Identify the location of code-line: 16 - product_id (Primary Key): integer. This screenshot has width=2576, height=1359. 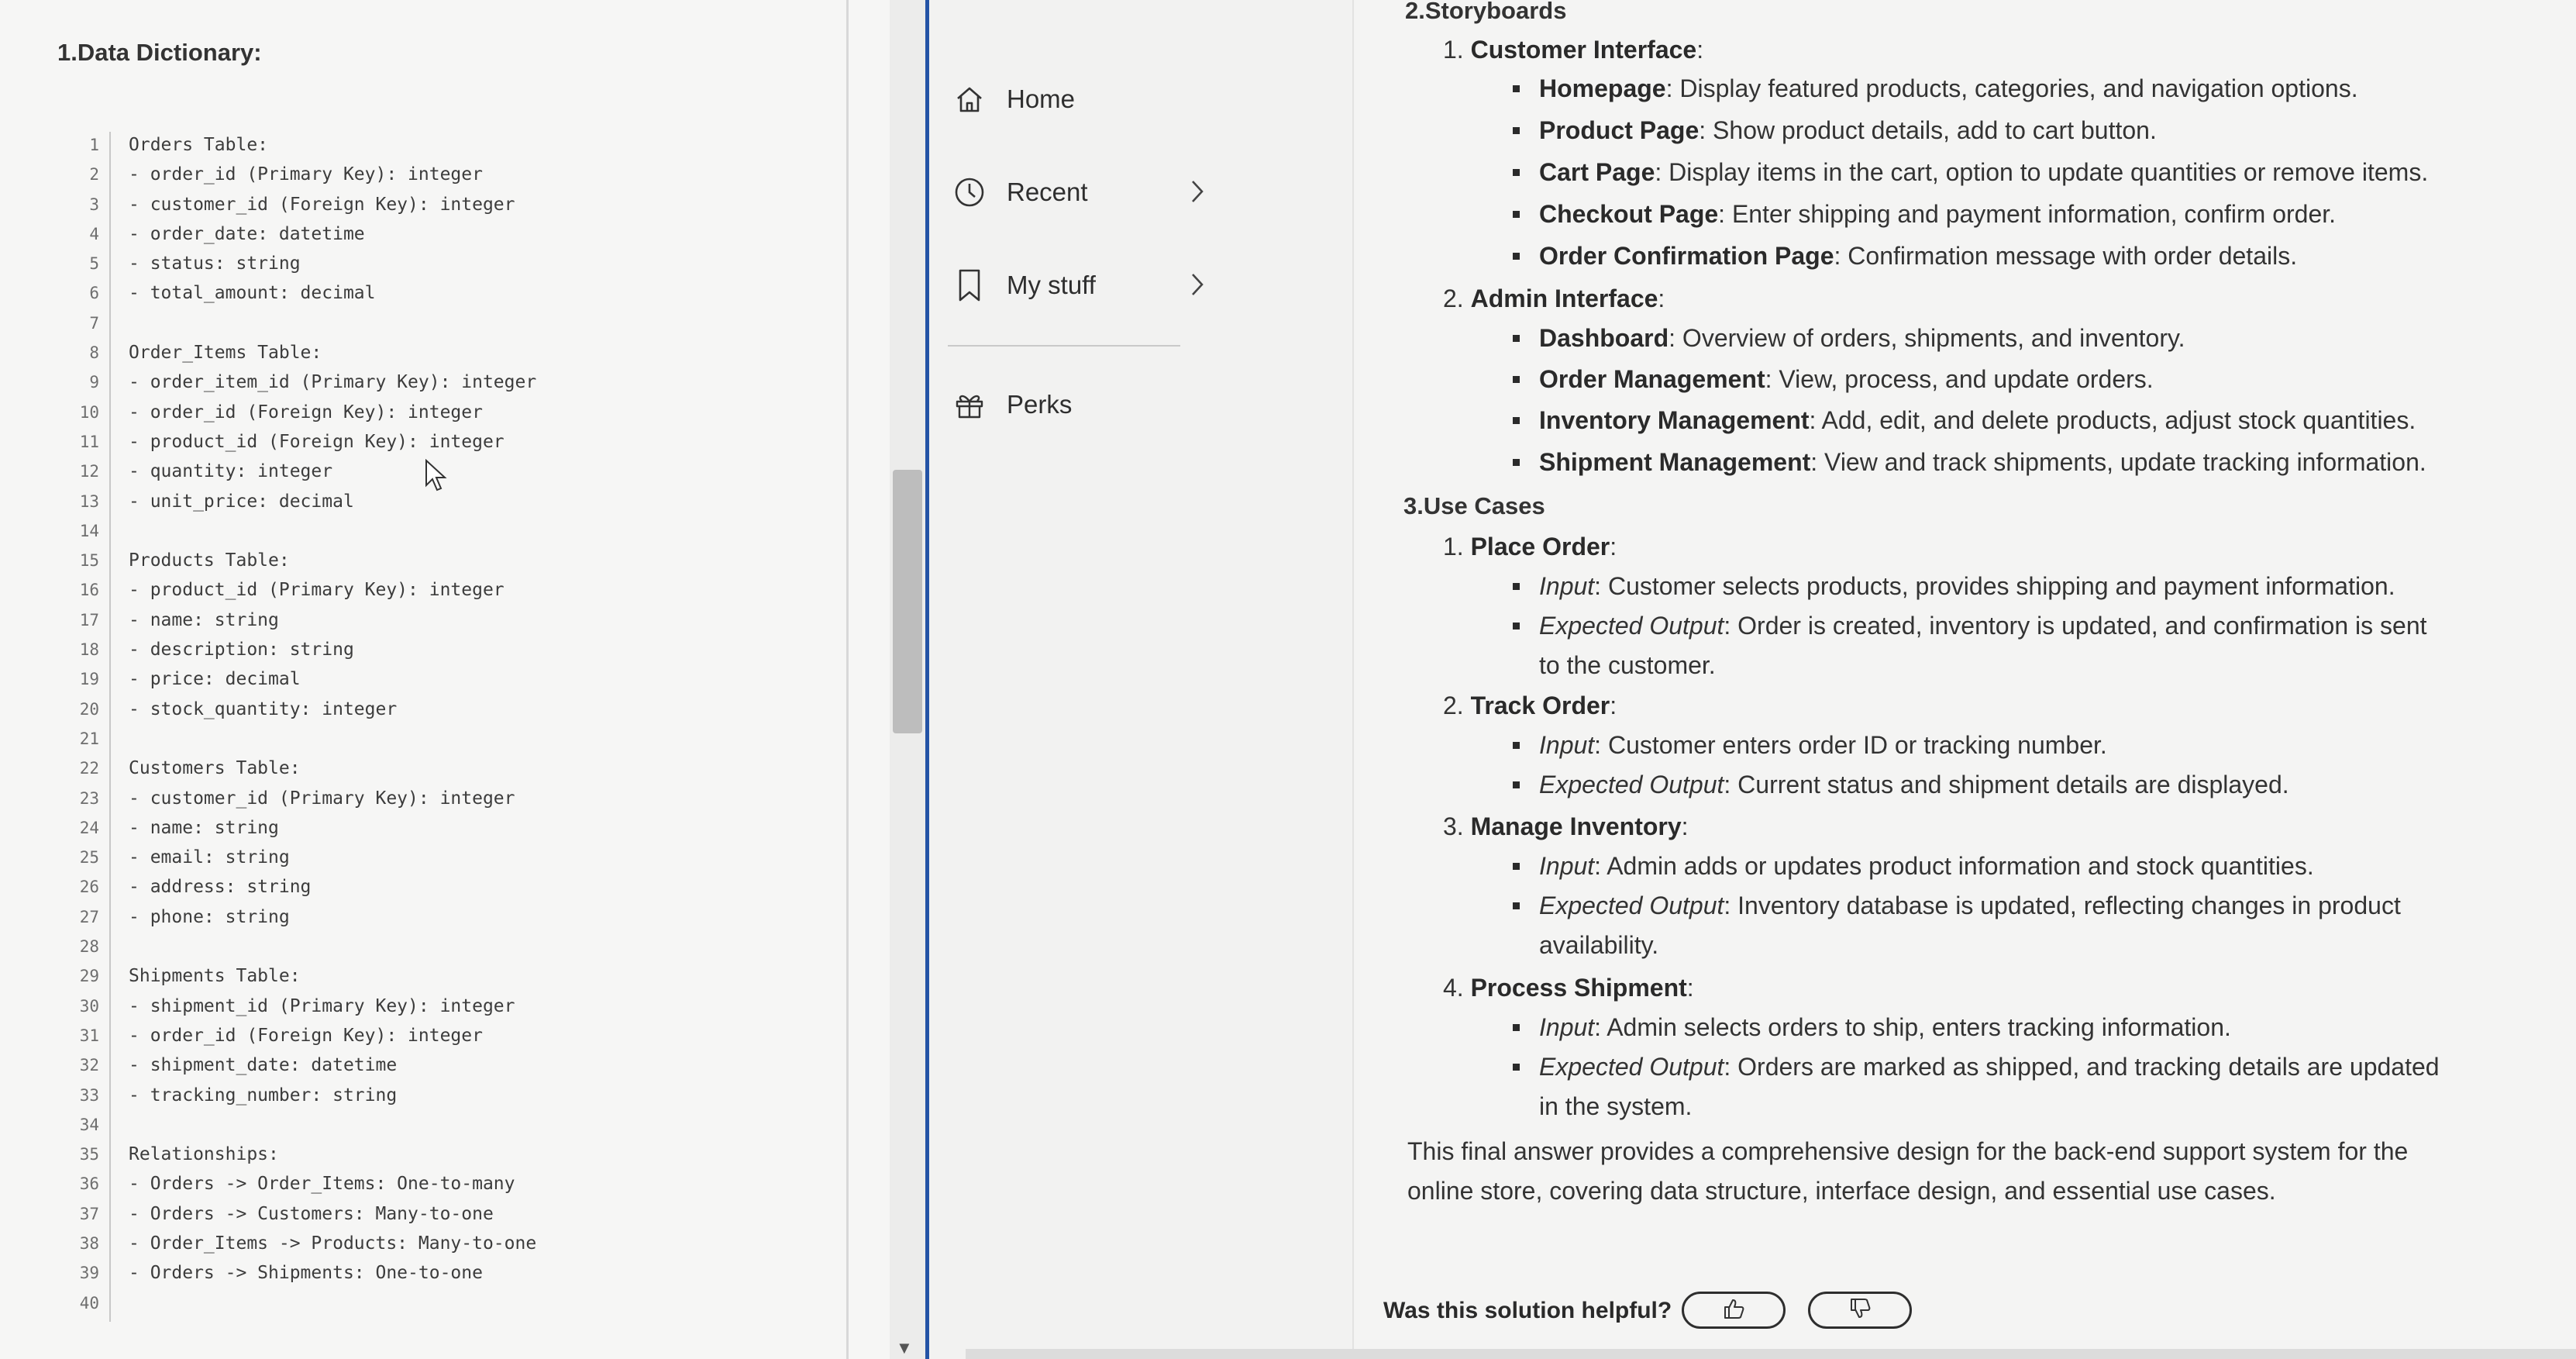
(426, 590).